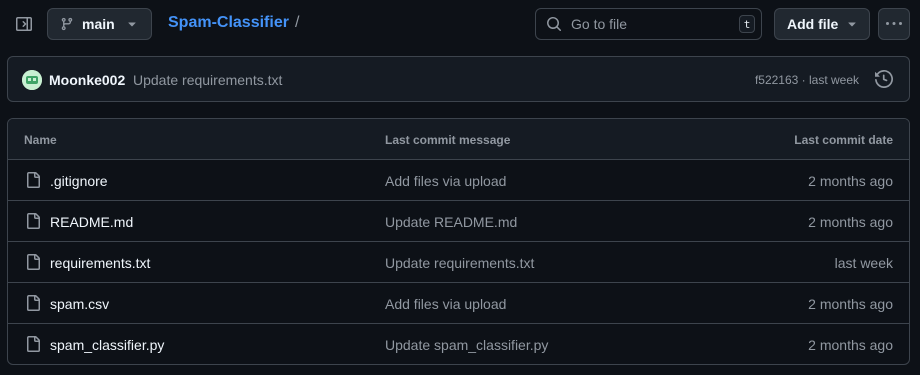 The height and width of the screenshot is (375, 920). Describe the element at coordinates (67, 24) in the screenshot. I see `git-branch-icon` at that location.